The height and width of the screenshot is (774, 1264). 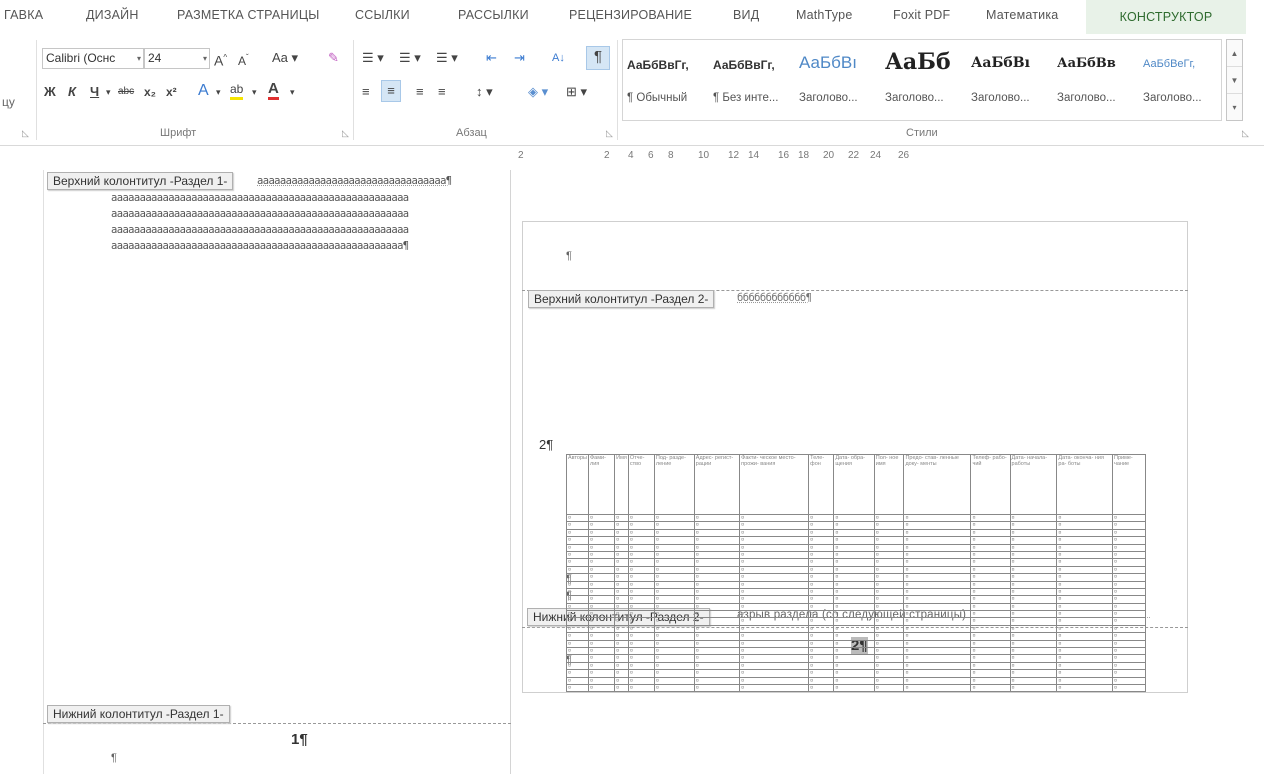 What do you see at coordinates (598, 58) in the screenshot?
I see `show-formatting-marks-button: ¶` at bounding box center [598, 58].